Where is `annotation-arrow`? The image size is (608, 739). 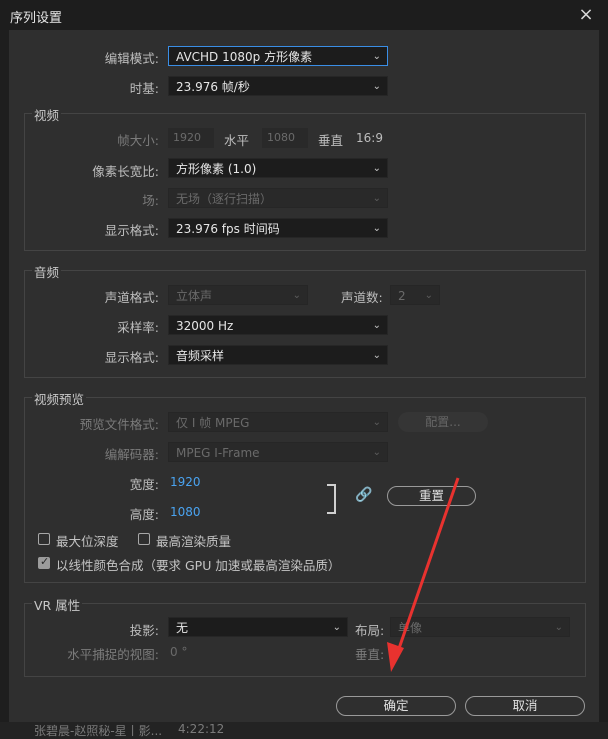
annotation-arrow is located at coordinates (423, 574).